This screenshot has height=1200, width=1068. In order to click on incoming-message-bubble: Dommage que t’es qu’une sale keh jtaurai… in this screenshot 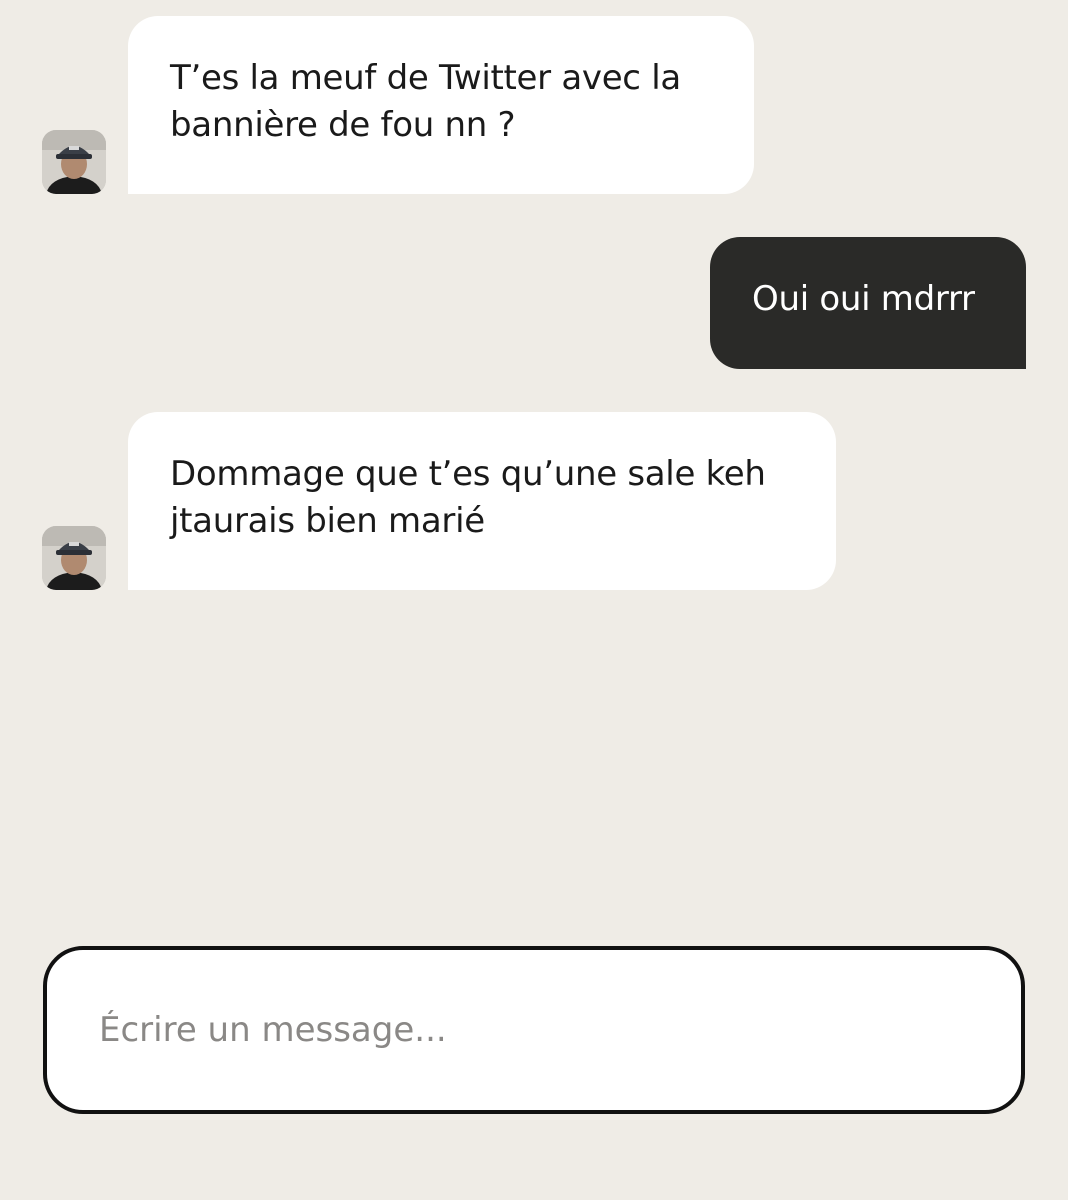, I will do `click(482, 501)`.